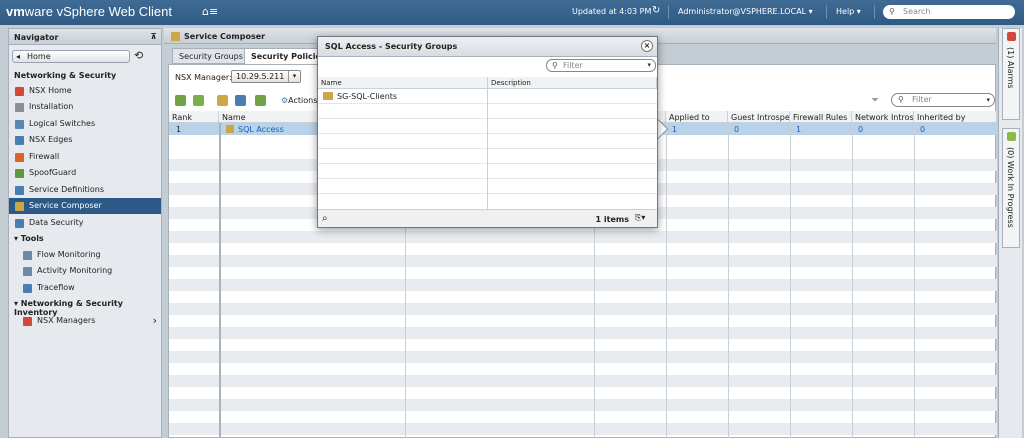 The width and height of the screenshot is (1024, 438). Describe the element at coordinates (85, 140) in the screenshot. I see `nav-item-nsx-edges: NSX Edges` at that location.